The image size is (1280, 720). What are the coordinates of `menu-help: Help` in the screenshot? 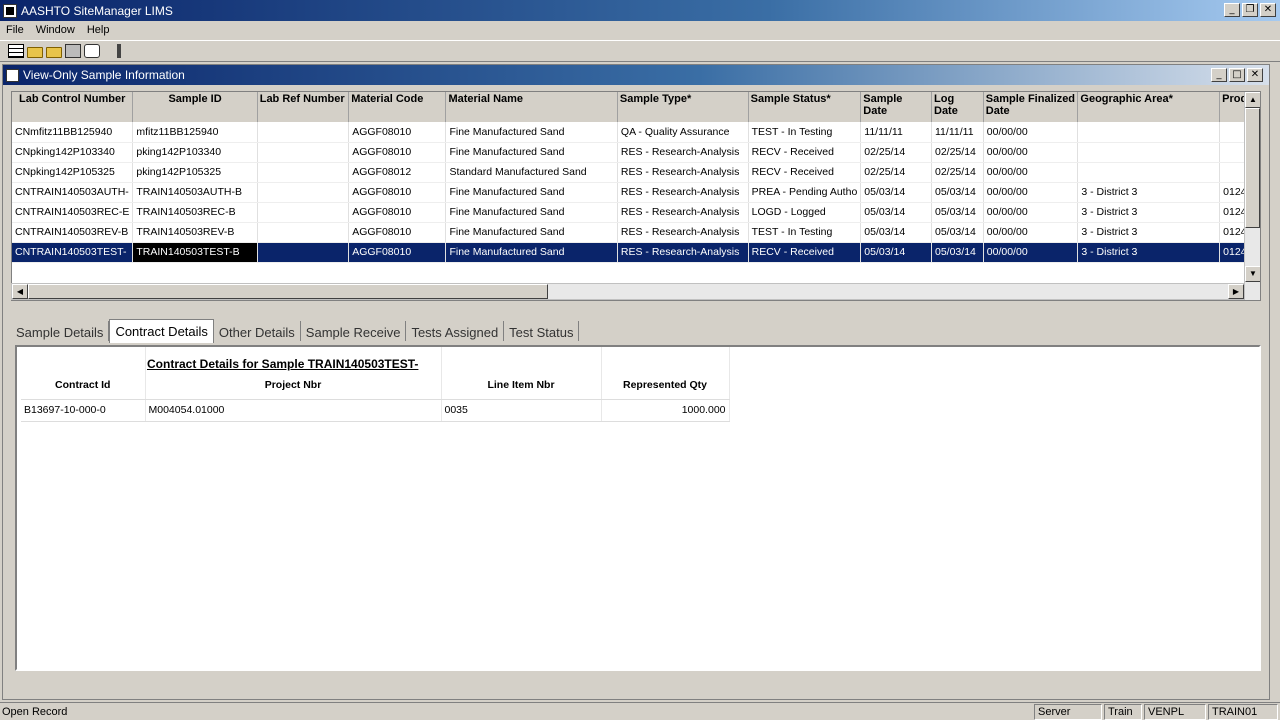 It's located at (98, 30).